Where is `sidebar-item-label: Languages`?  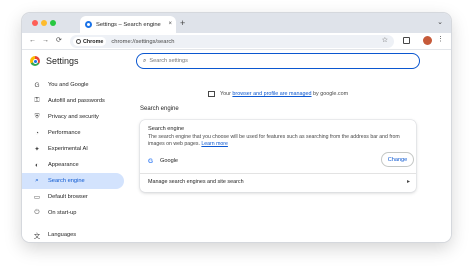 sidebar-item-label: Languages is located at coordinates (62, 235).